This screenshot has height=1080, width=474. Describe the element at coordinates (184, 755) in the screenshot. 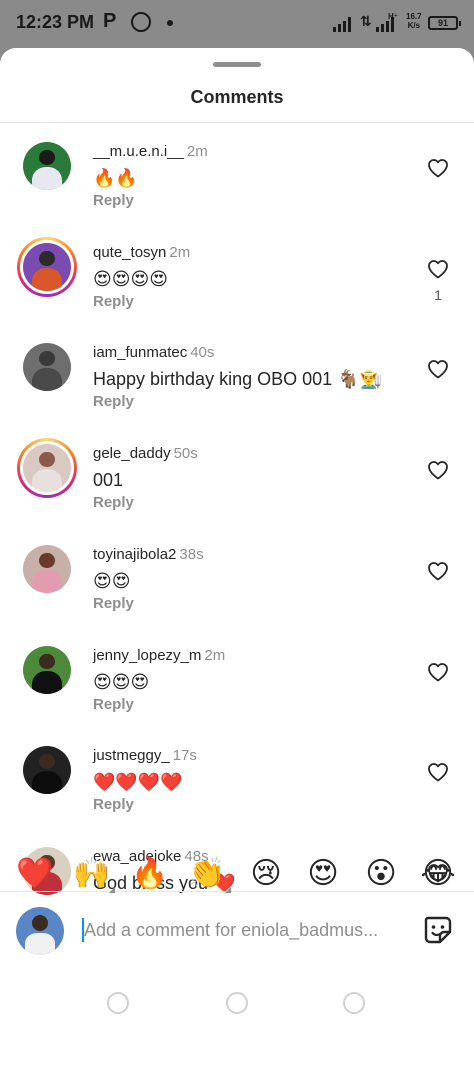

I see `comment-time: 17s` at that location.